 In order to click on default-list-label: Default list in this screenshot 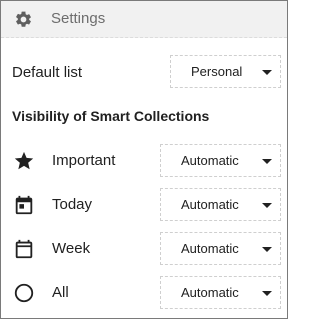, I will do `click(47, 72)`.